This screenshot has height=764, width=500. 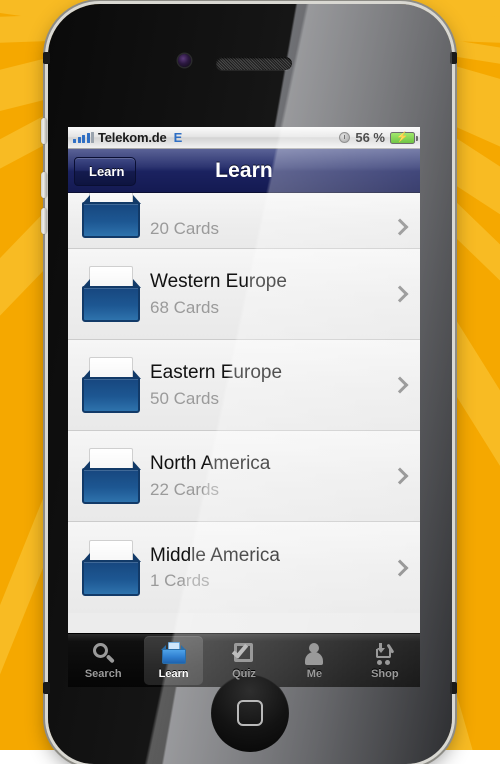 I want to click on battery-charging-icon: ⚡, so click(x=402, y=138).